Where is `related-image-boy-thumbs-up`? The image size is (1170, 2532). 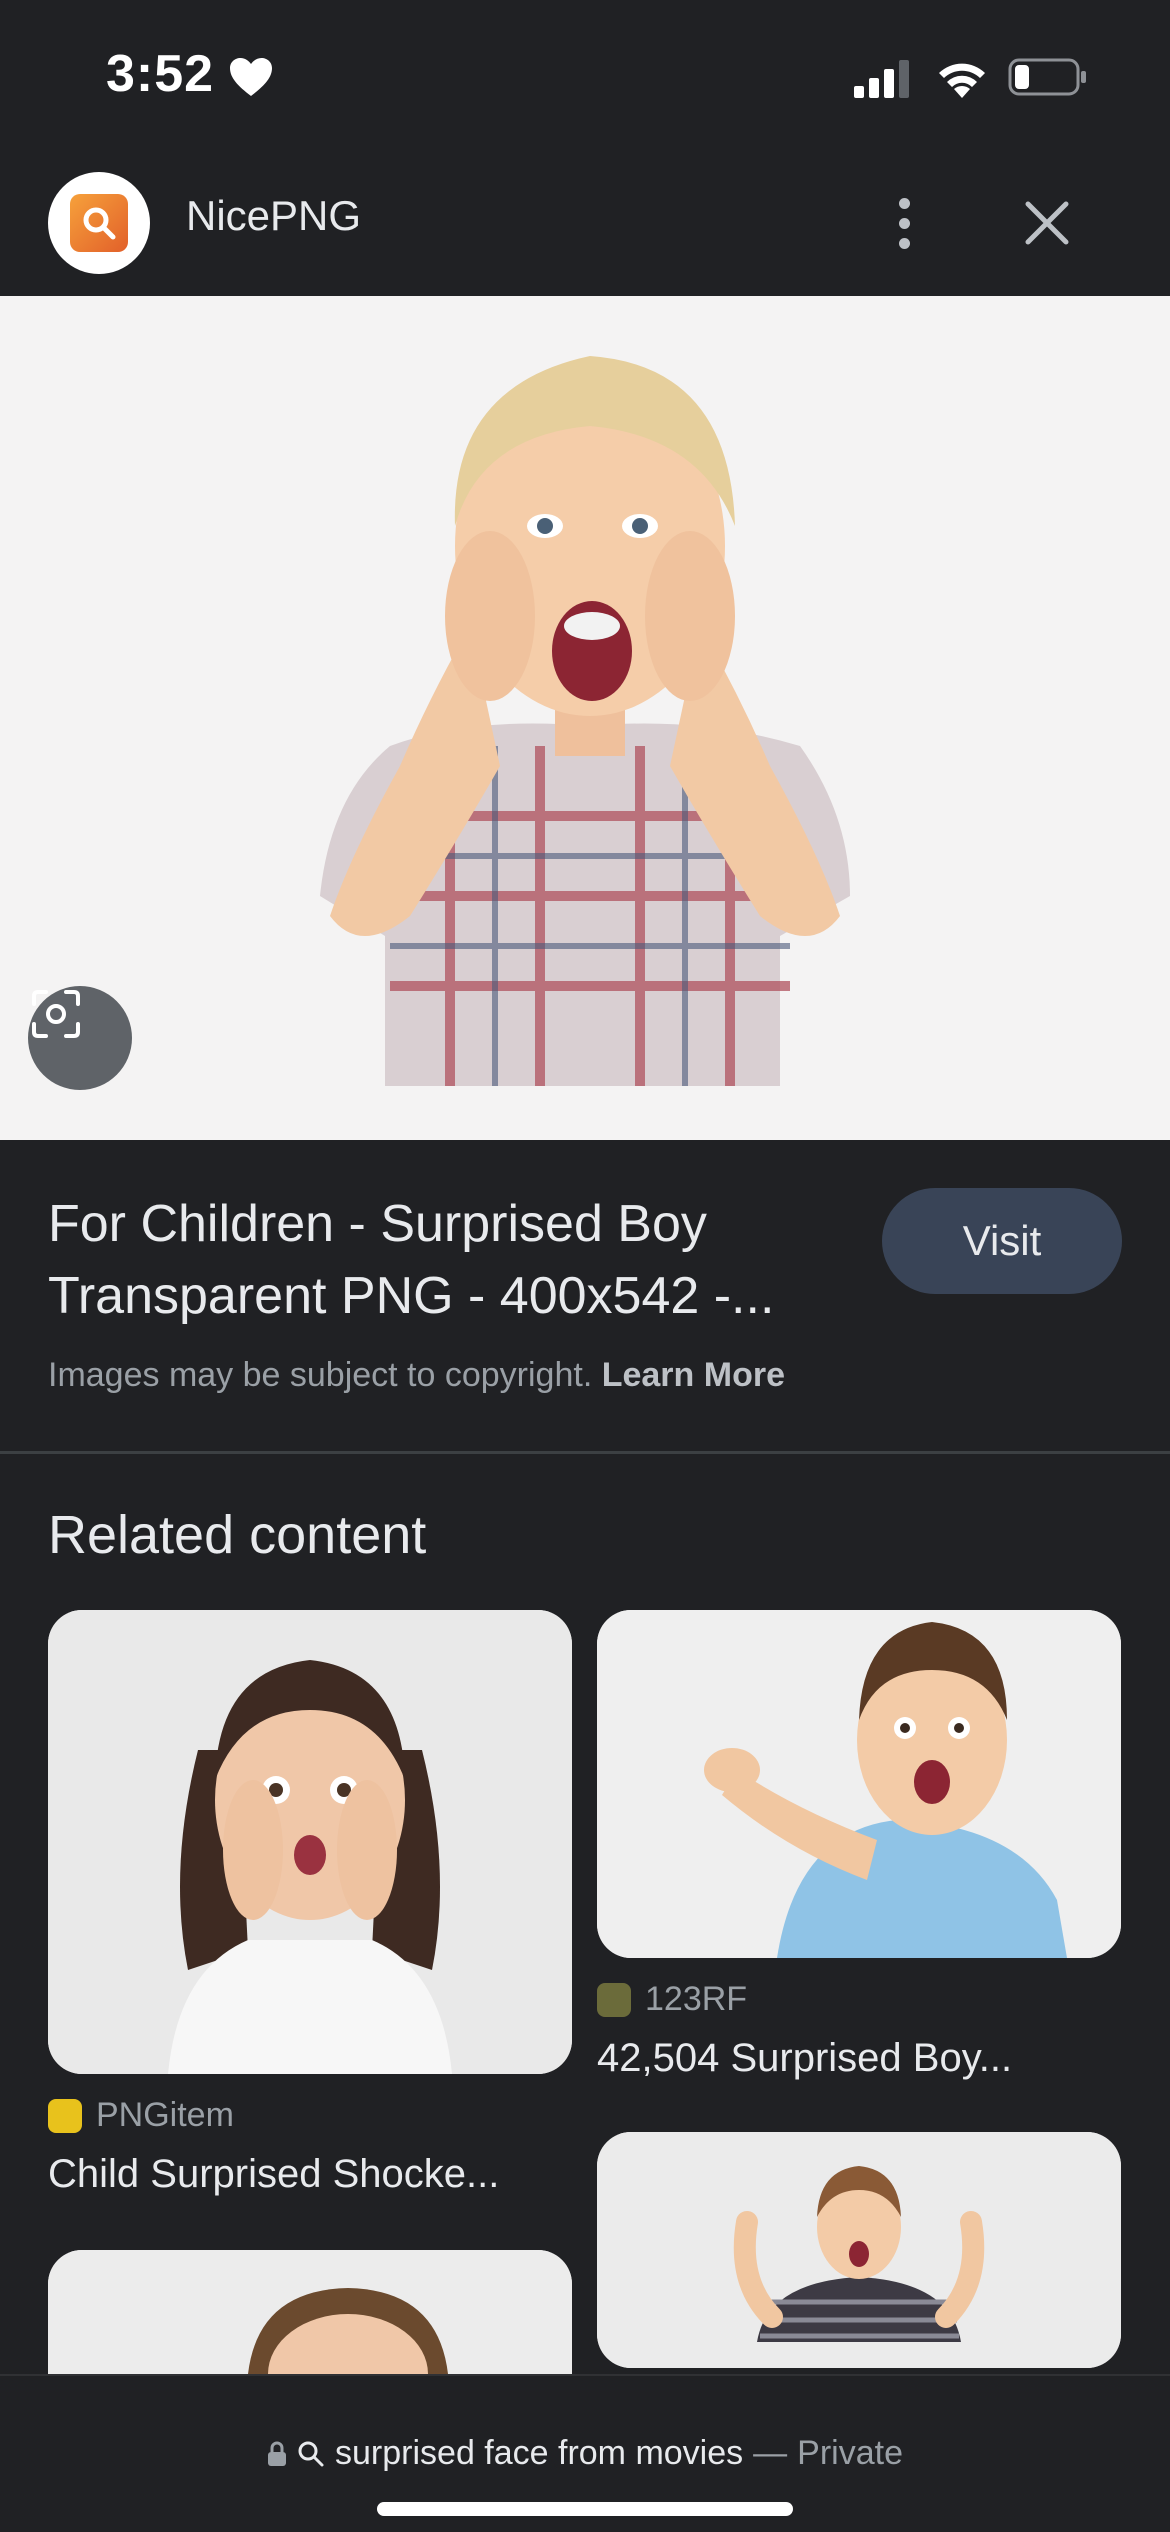
related-image-boy-thumbs-up is located at coordinates (859, 2250).